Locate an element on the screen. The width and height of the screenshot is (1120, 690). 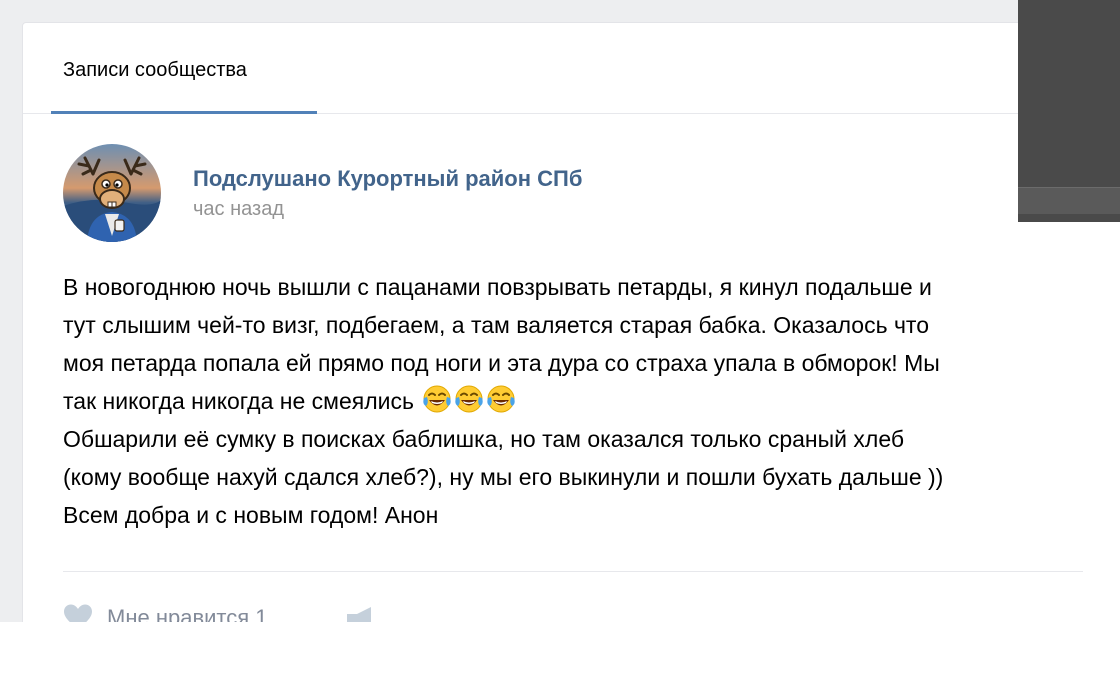
tab-label: Записи сообщества is located at coordinates (155, 70).